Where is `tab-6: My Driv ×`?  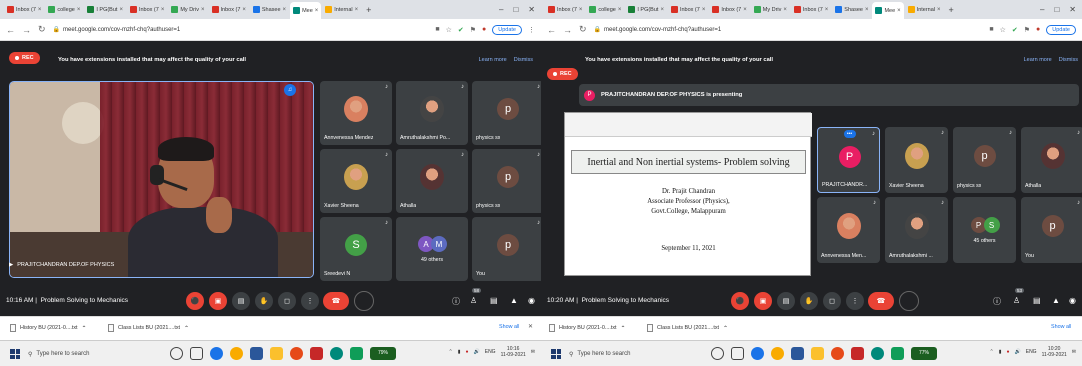
tab-6: My Driv × is located at coordinates (770, 9).